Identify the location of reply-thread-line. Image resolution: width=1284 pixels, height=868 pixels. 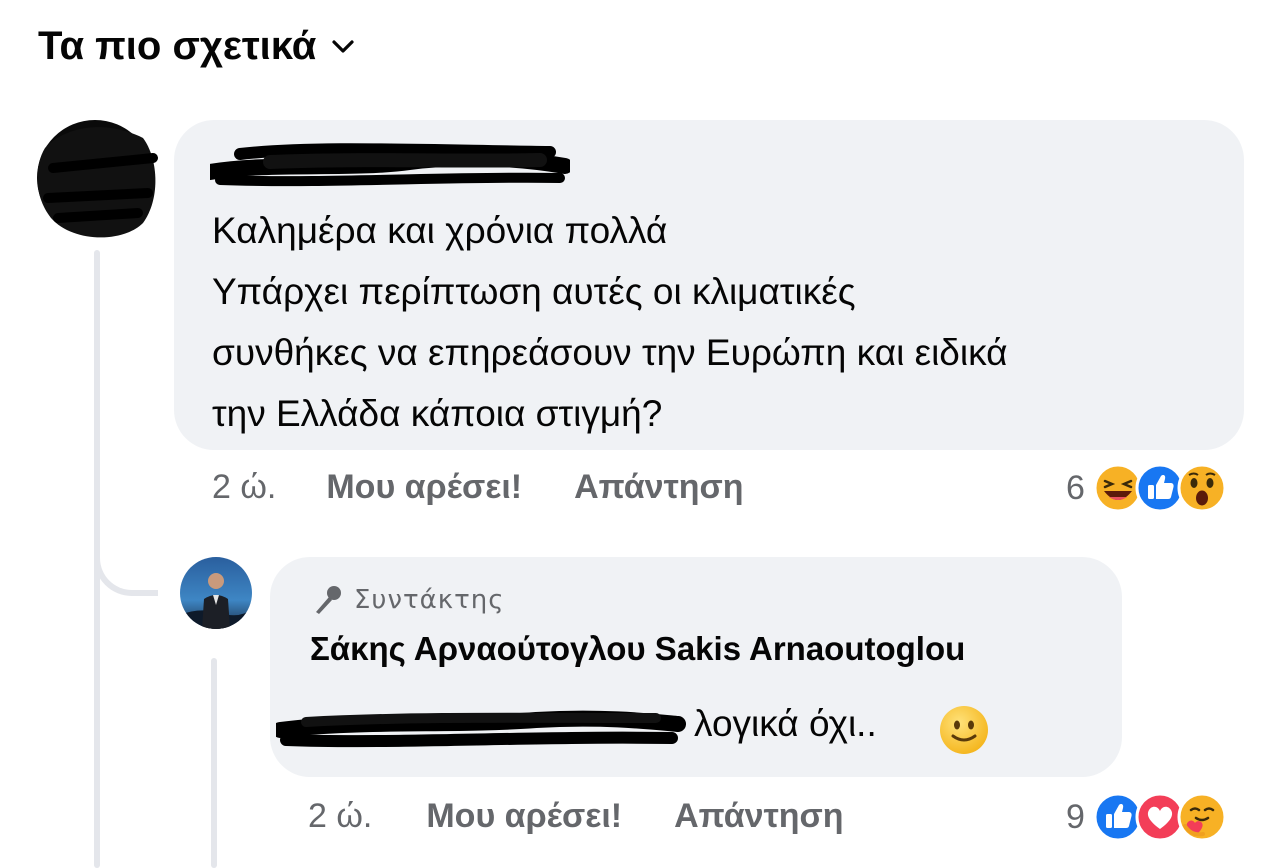
(214, 763).